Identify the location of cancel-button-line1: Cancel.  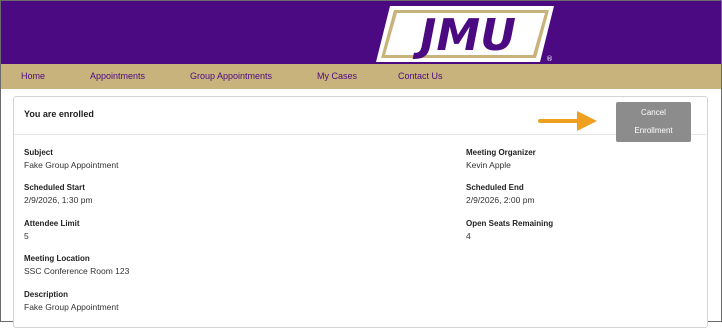
(653, 112).